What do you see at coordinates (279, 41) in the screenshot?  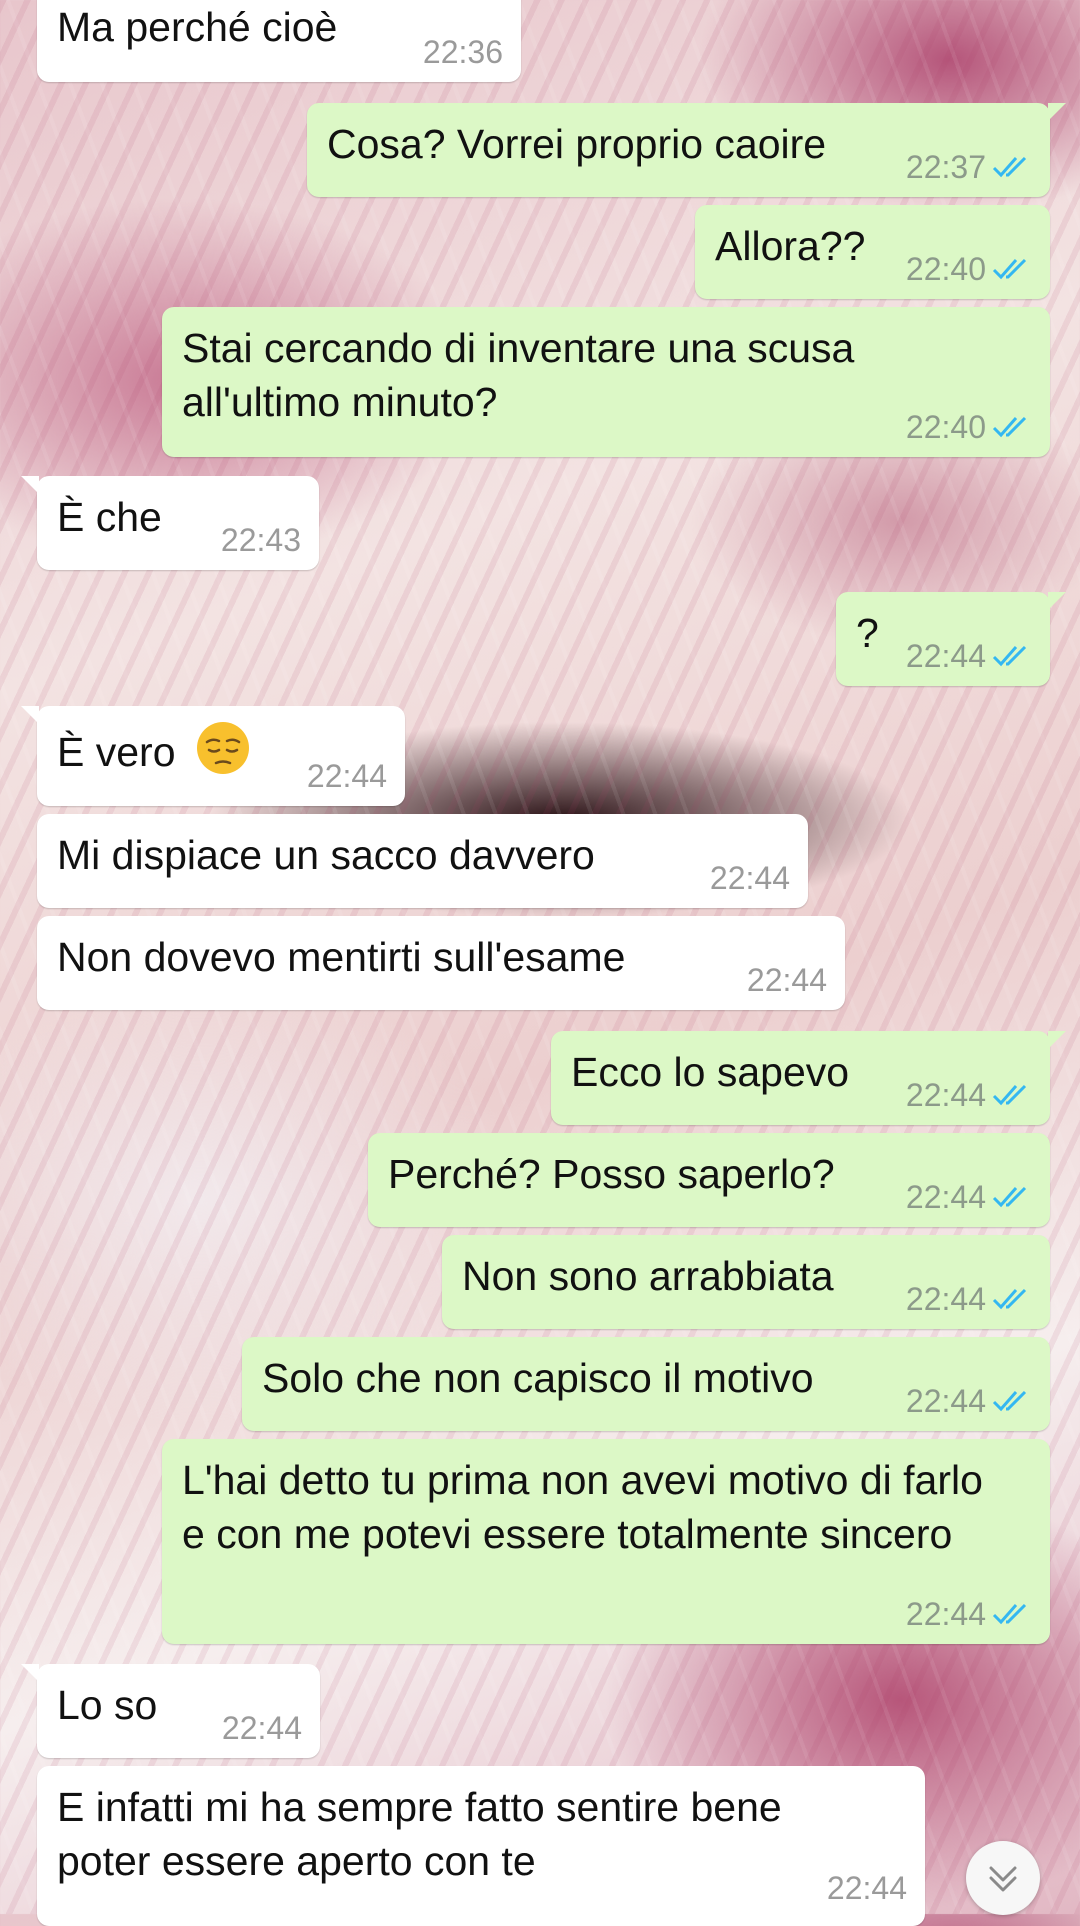 I see `incoming-message: Ma perché cioè 22:36` at bounding box center [279, 41].